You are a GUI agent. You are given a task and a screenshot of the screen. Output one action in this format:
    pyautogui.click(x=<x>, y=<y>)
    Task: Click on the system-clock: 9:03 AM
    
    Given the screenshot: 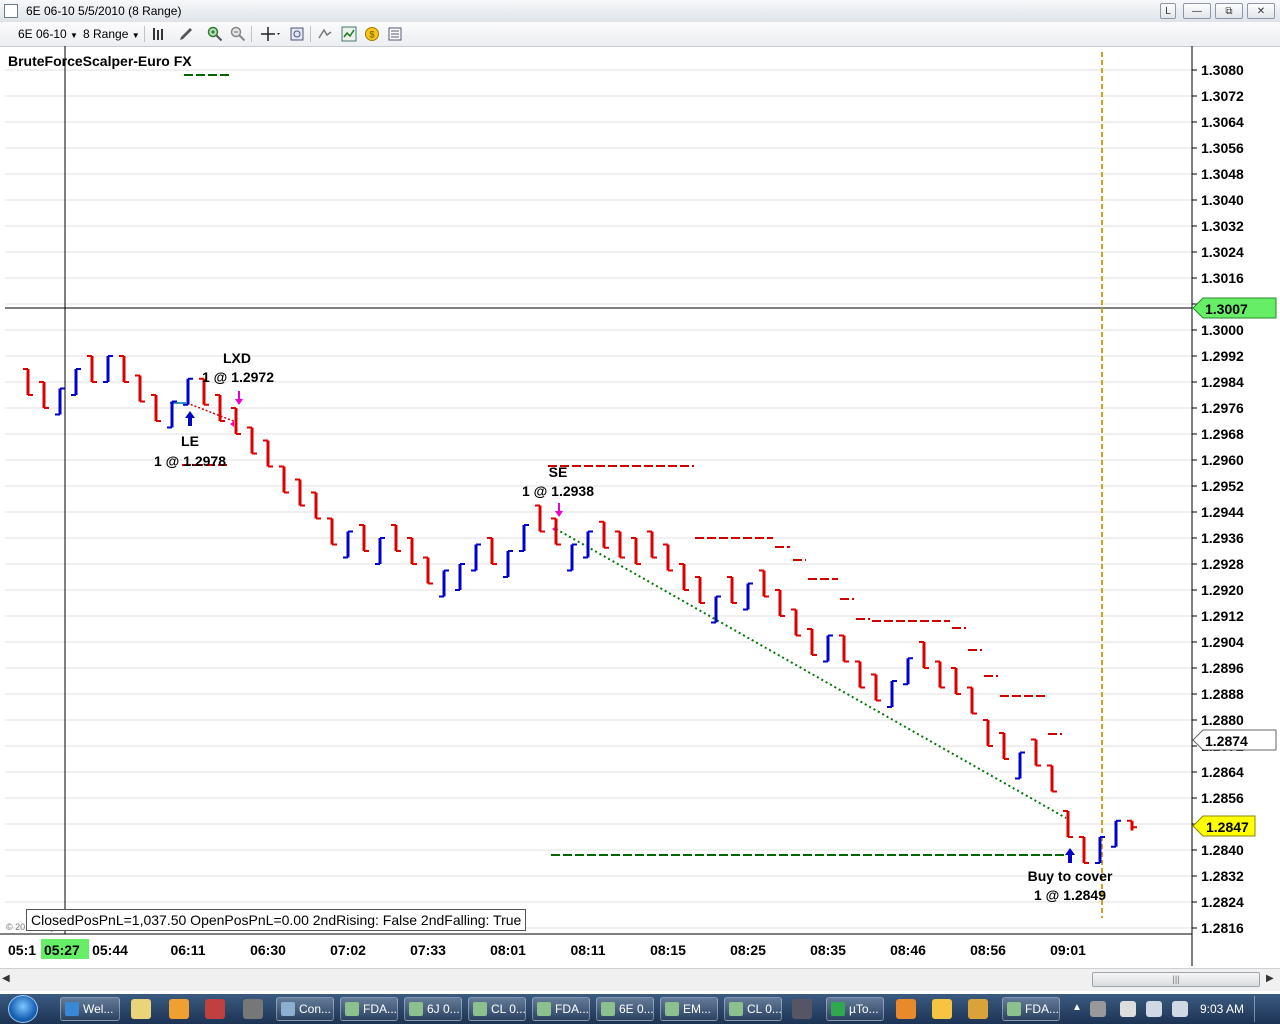 What is the action you would take?
    pyautogui.click(x=1222, y=1009)
    